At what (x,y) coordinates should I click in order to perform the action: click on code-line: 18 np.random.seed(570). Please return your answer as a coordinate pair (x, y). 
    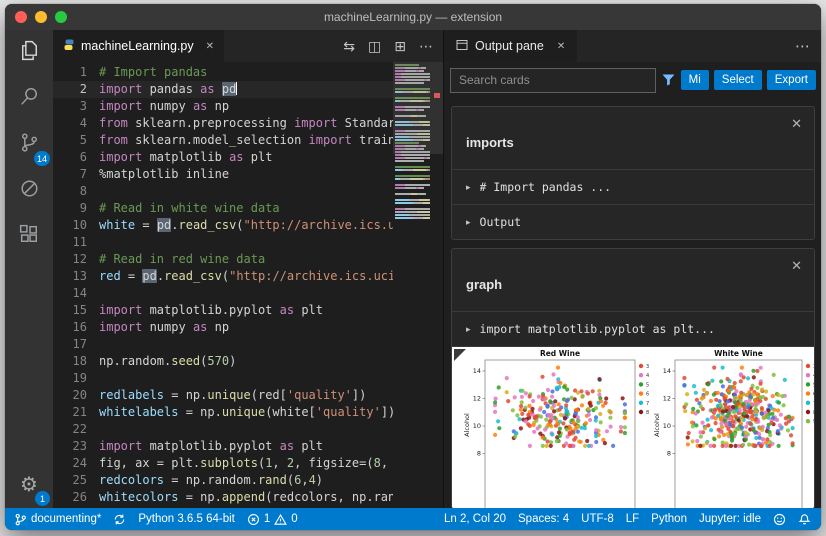
    Looking at the image, I should click on (223, 361).